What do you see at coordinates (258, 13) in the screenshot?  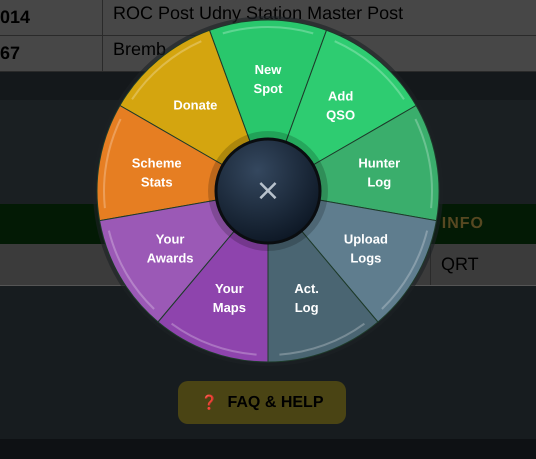 I see `table-cell-text: ROC Post Udny Station Master Post` at bounding box center [258, 13].